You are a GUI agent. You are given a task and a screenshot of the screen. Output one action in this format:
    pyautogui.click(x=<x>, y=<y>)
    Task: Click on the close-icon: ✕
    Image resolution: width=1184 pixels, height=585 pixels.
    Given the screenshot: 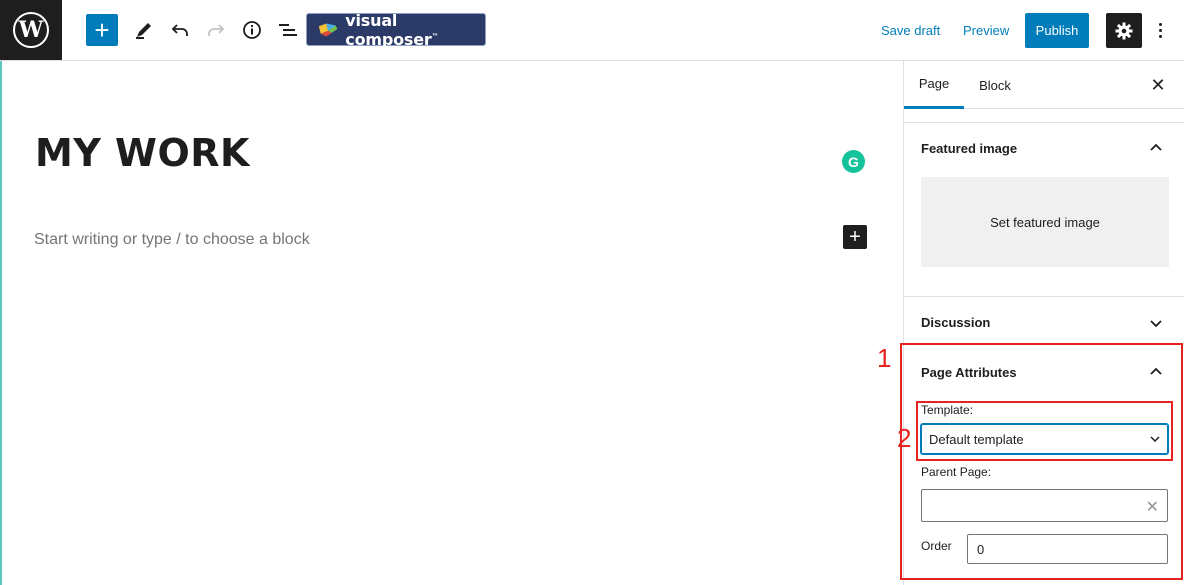 What is the action you would take?
    pyautogui.click(x=1158, y=84)
    